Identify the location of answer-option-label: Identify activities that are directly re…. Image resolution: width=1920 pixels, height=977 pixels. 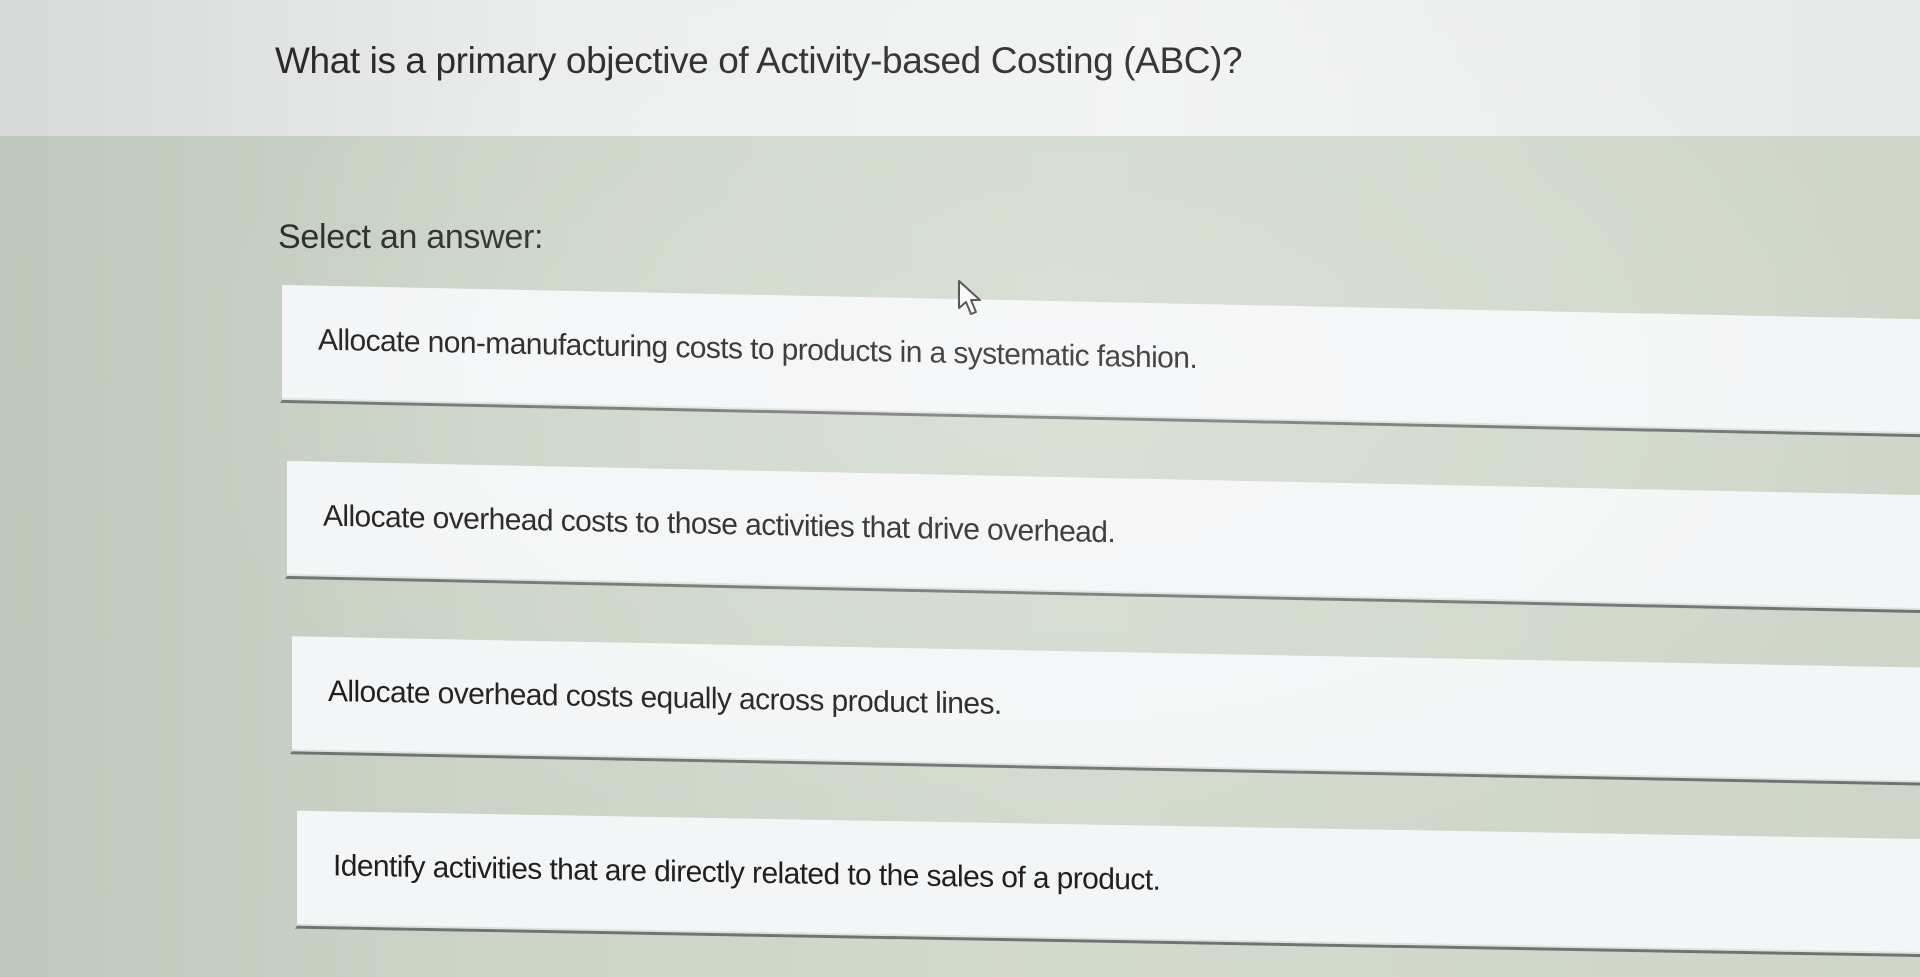
(747, 873).